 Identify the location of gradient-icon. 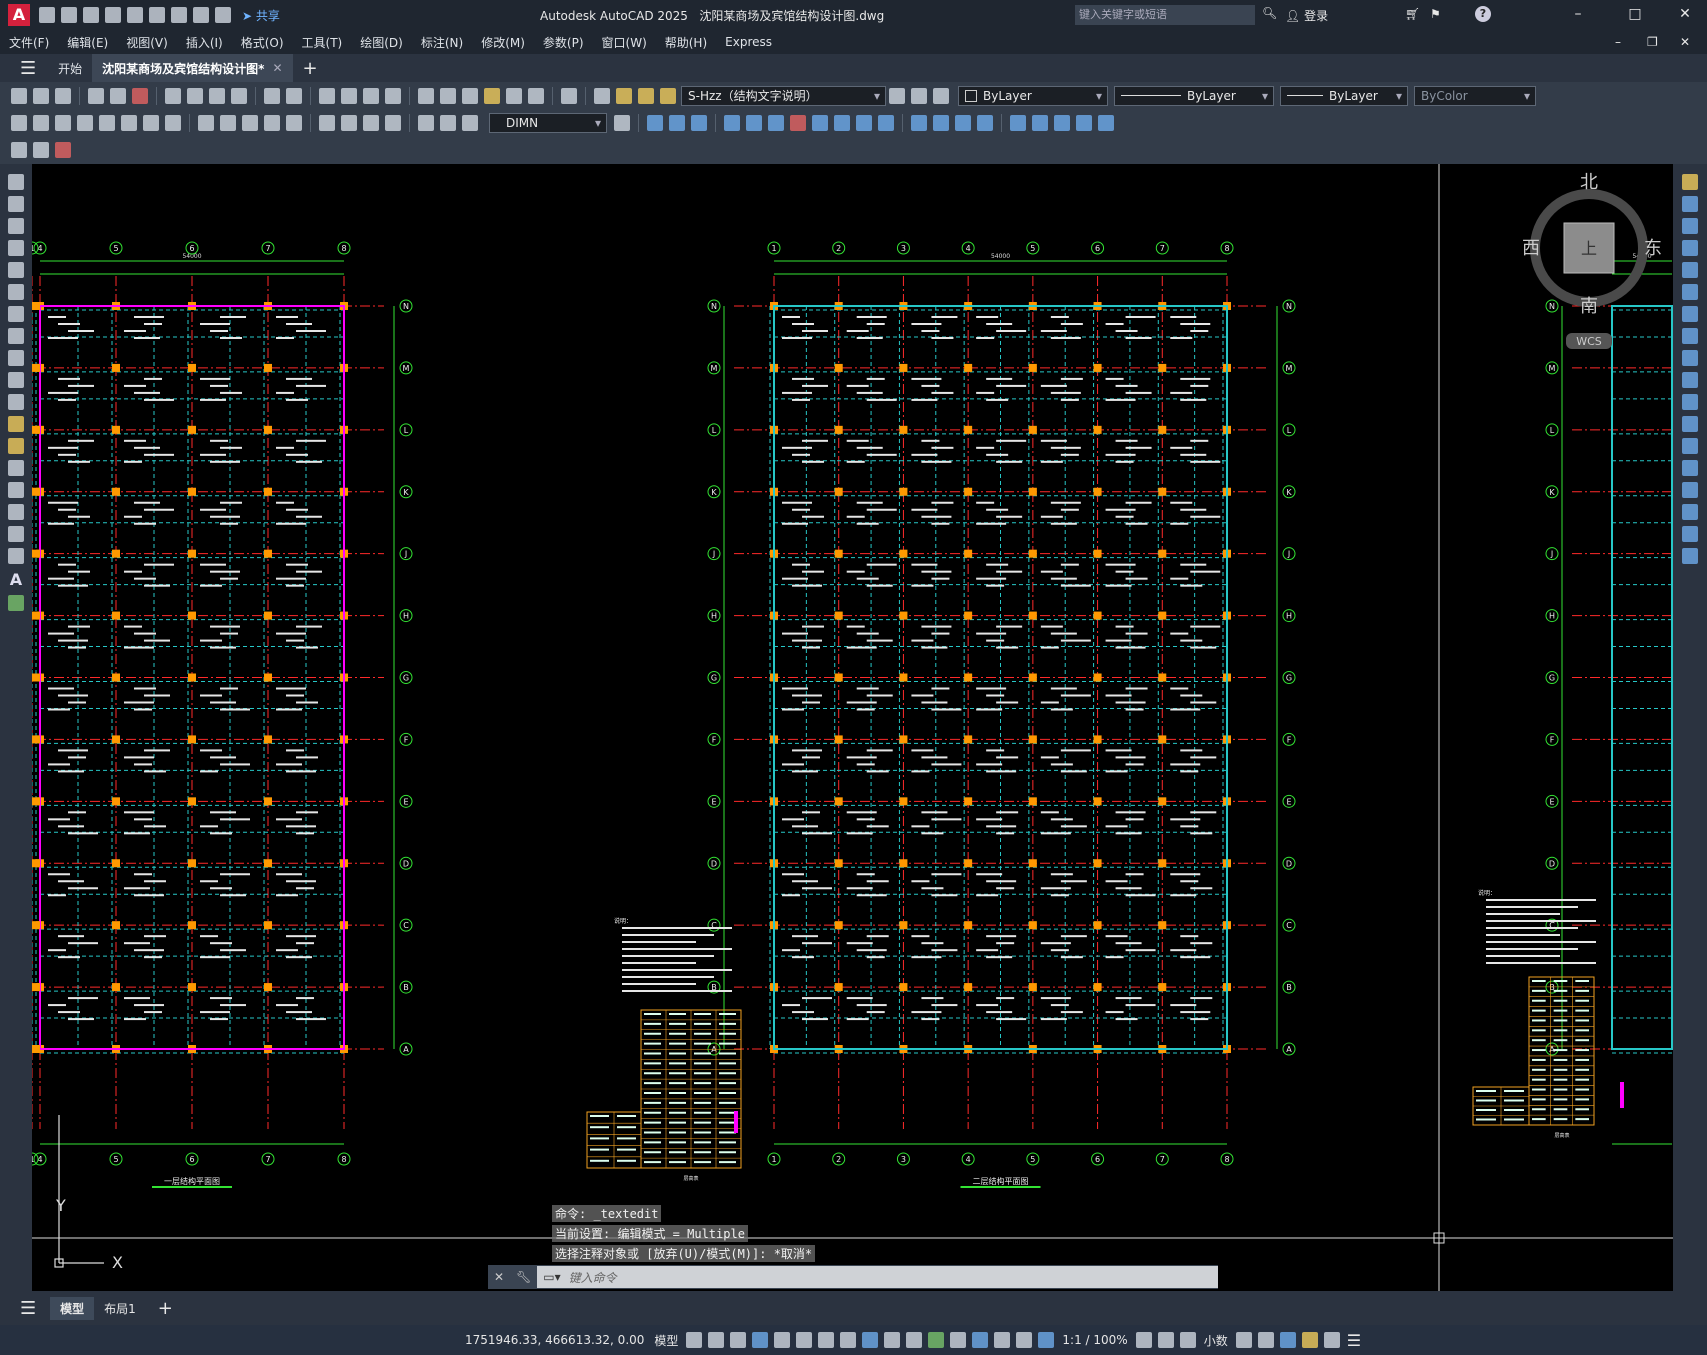
(16, 512).